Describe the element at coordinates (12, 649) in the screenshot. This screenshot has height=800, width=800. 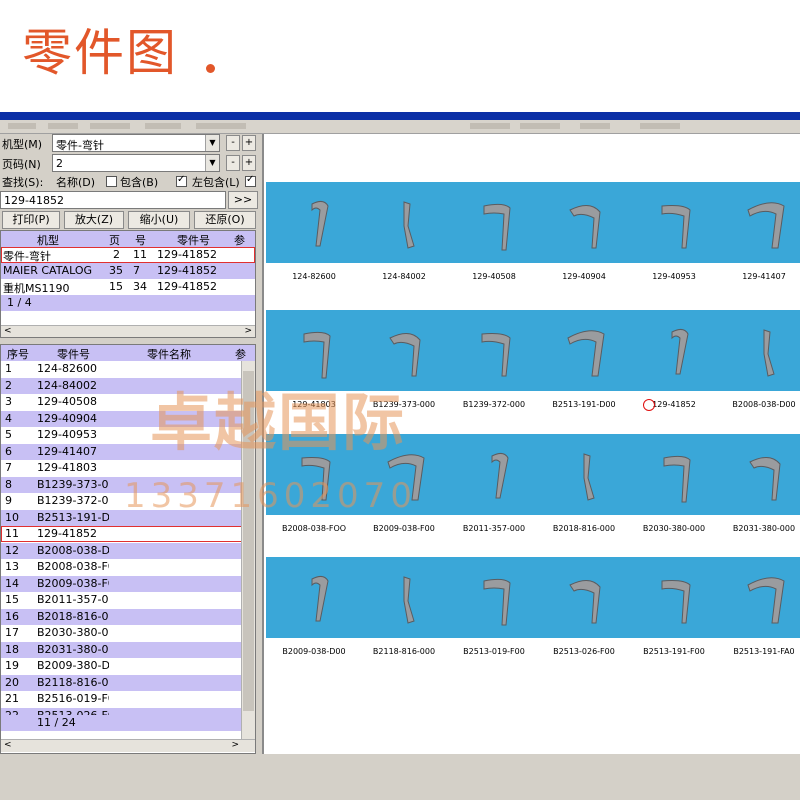
I see `cell-seq: 18` at that location.